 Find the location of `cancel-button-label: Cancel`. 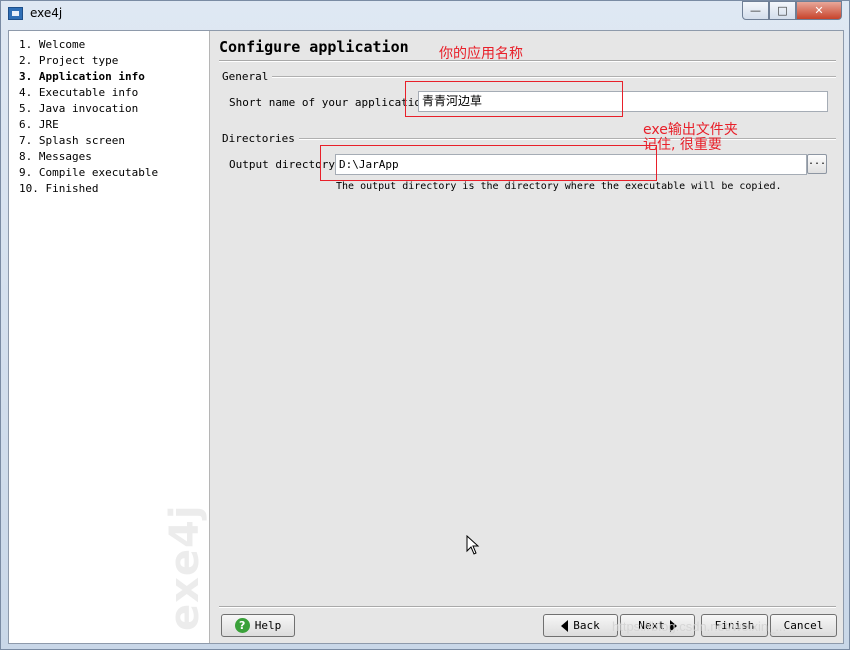

cancel-button-label: Cancel is located at coordinates (803, 625).